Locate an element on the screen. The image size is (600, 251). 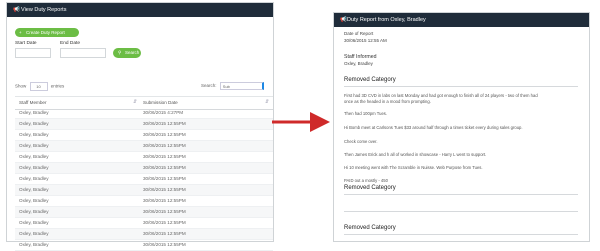
end-date-label: End Date is located at coordinates (70, 43).